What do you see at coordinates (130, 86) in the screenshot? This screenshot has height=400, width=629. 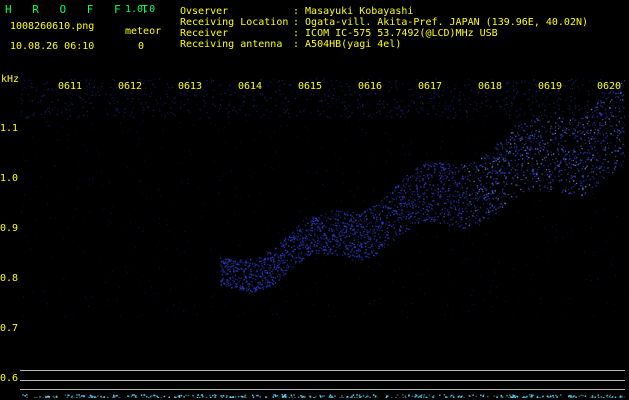 I see `x-tick-label: 0612` at bounding box center [130, 86].